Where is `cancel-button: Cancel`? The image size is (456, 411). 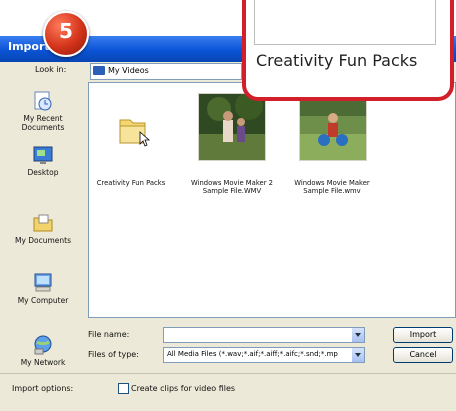 cancel-button: Cancel is located at coordinates (423, 355).